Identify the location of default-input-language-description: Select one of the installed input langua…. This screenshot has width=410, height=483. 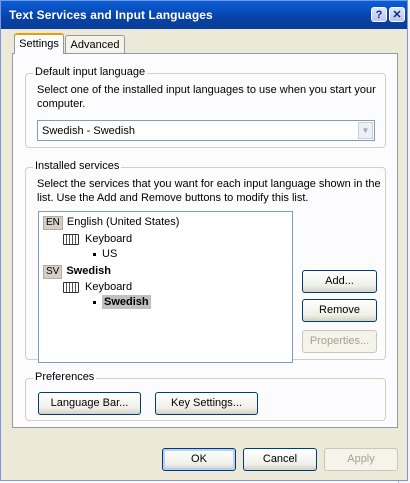
(206, 97).